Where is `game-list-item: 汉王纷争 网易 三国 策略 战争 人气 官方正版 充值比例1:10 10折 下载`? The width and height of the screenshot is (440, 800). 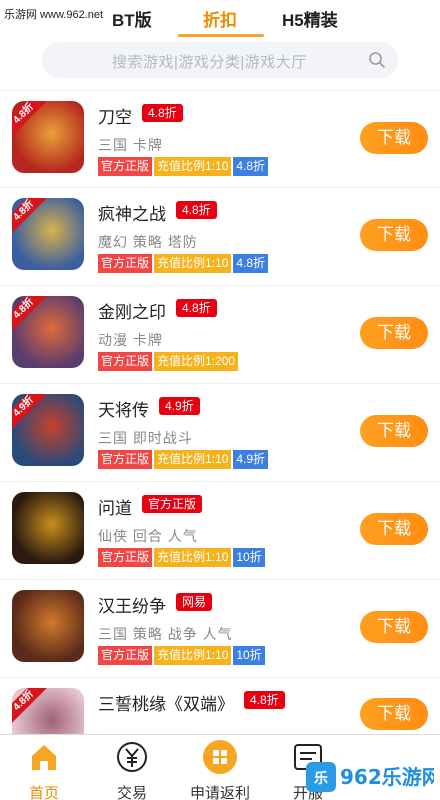 game-list-item: 汉王纷争 网易 三国 策略 战争 人气 官方正版 充值比例1:10 10折 下载 is located at coordinates (220, 629).